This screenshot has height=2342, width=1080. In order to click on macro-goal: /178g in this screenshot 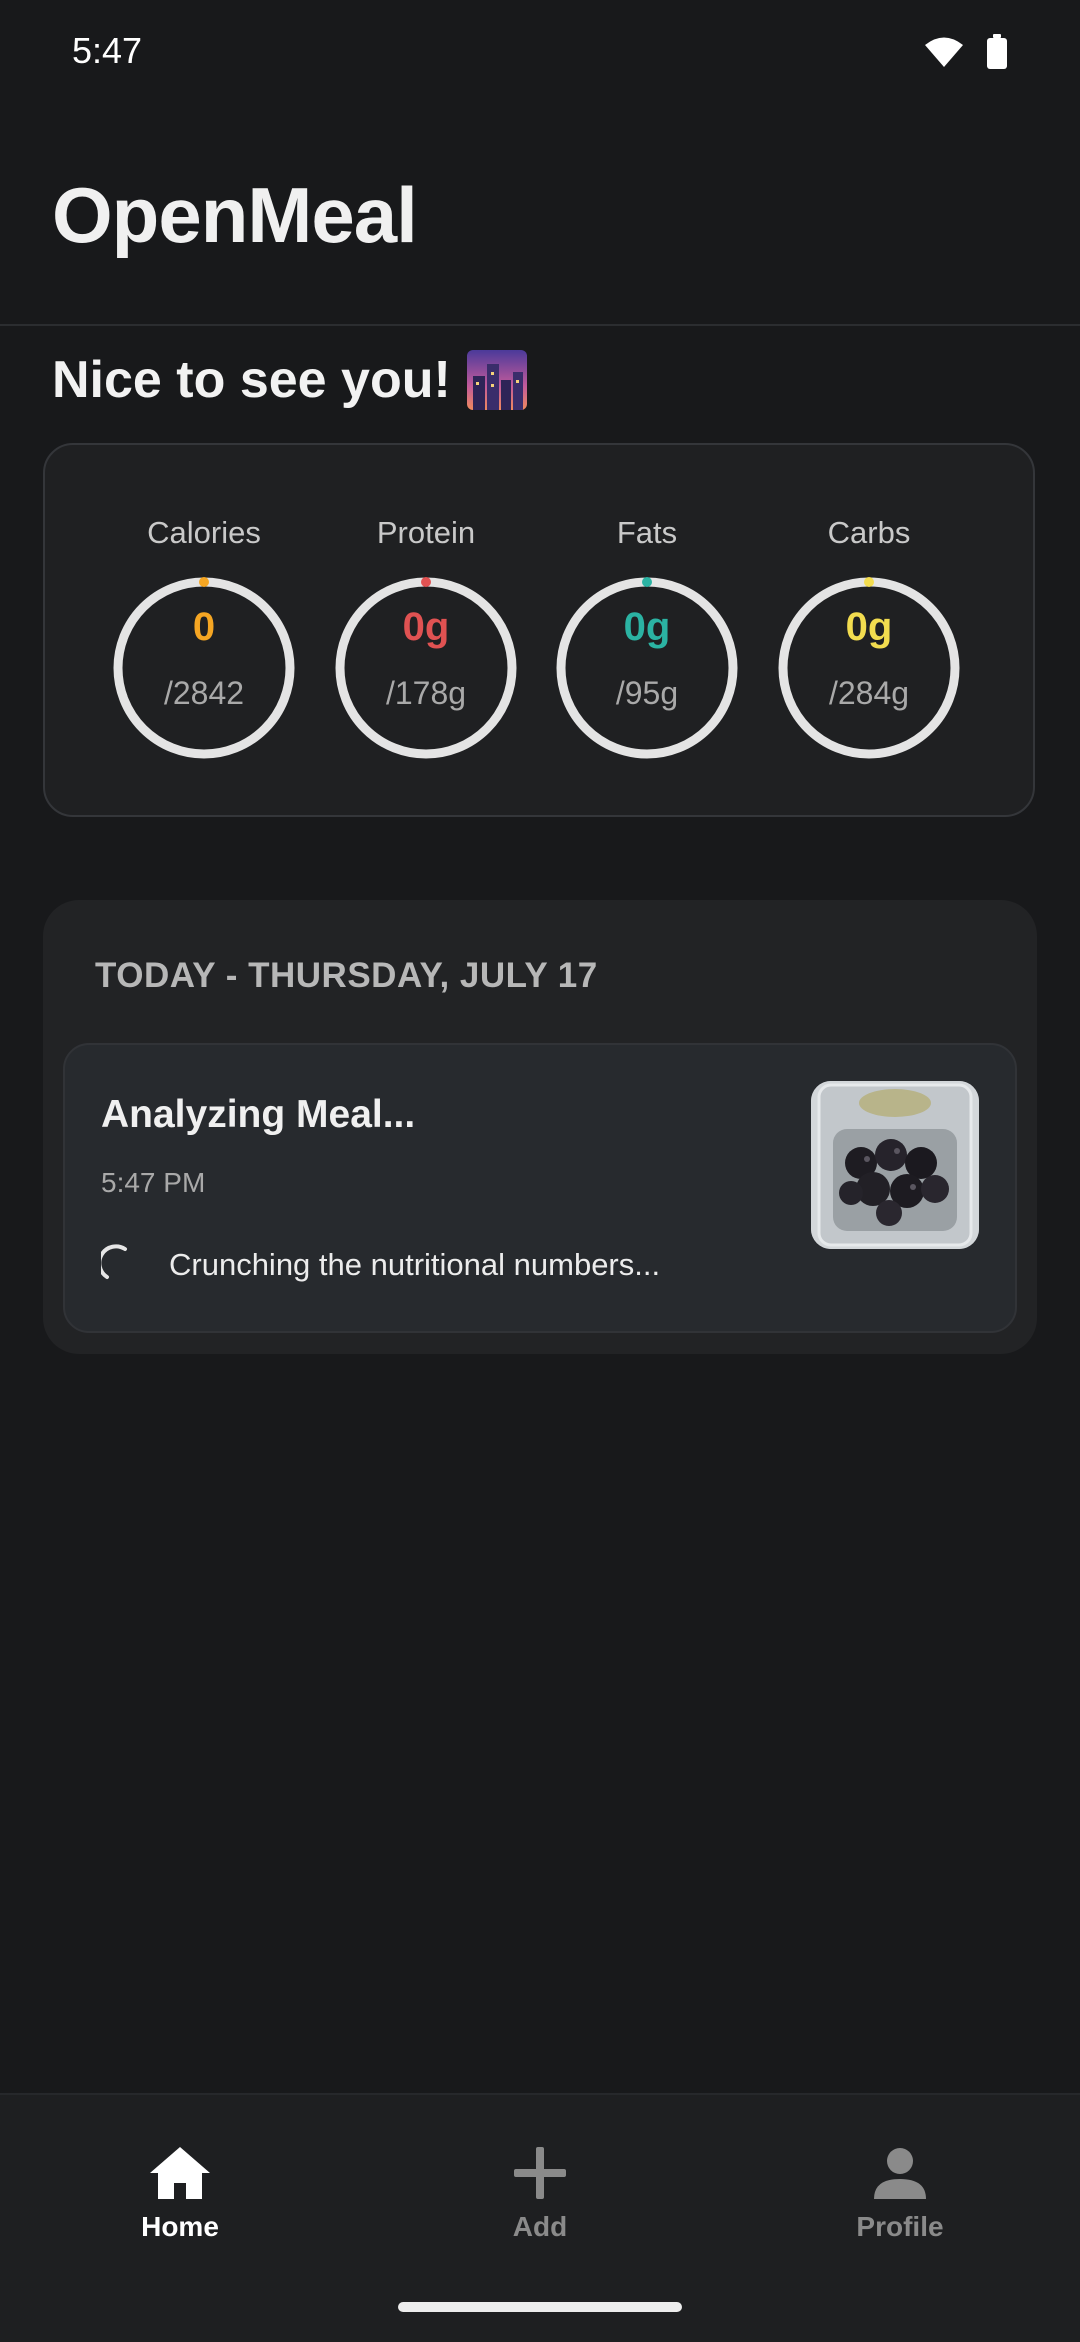, I will do `click(426, 693)`.